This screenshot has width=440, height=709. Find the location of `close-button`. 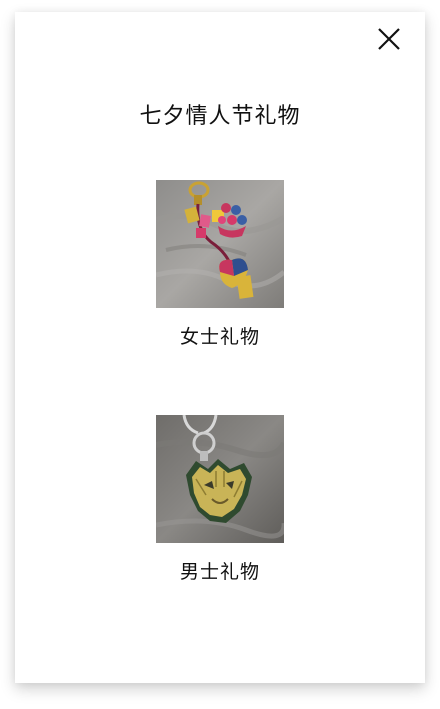

close-button is located at coordinates (389, 39).